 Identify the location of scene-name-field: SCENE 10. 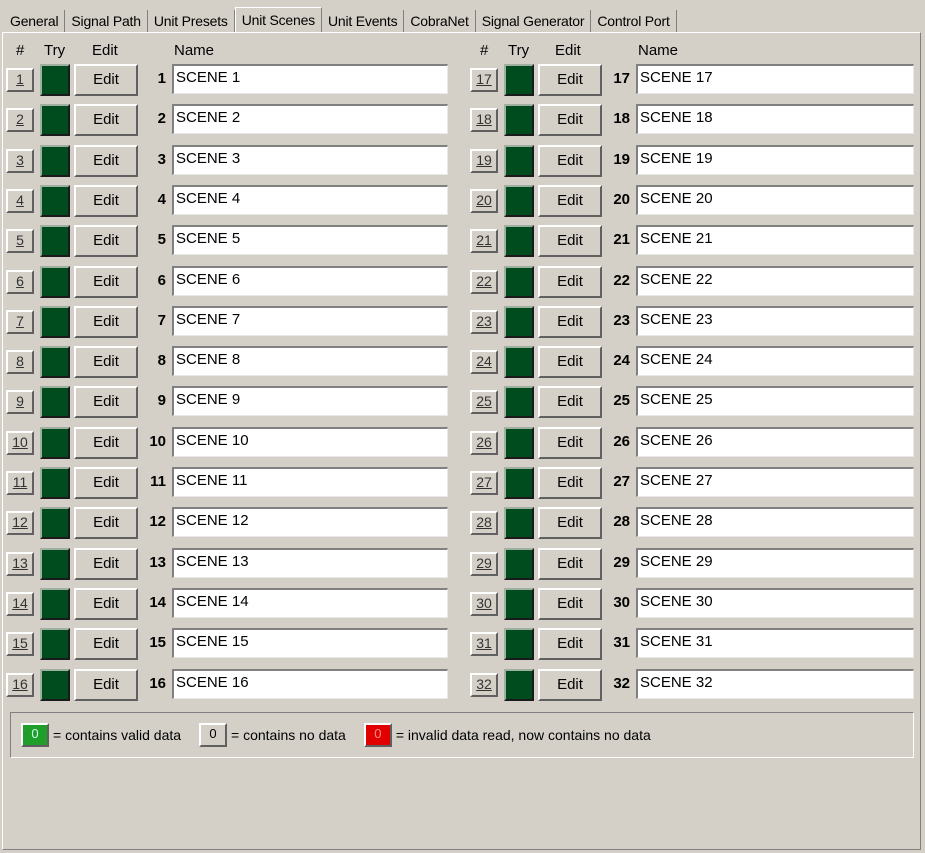
(310, 442).